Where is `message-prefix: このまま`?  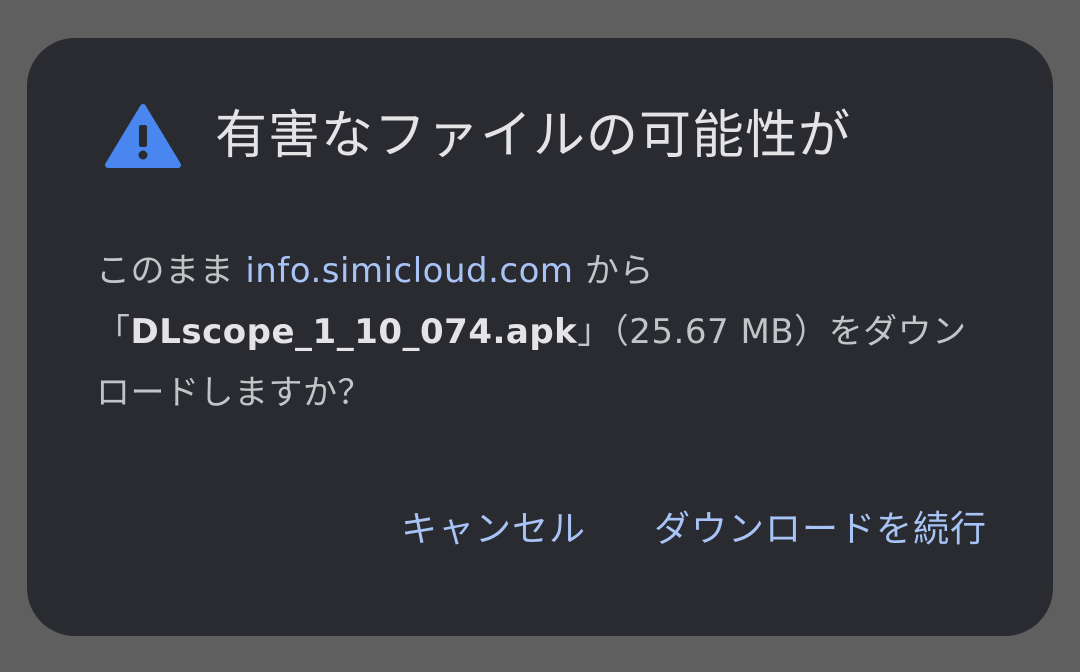 message-prefix: このまま is located at coordinates (171, 271).